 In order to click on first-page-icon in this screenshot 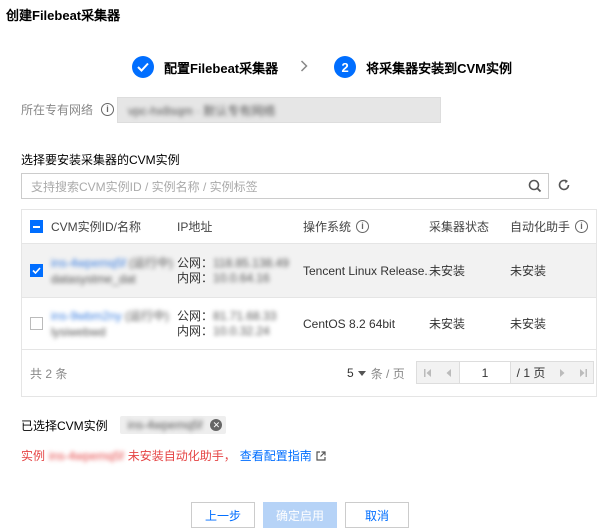, I will do `click(427, 372)`.